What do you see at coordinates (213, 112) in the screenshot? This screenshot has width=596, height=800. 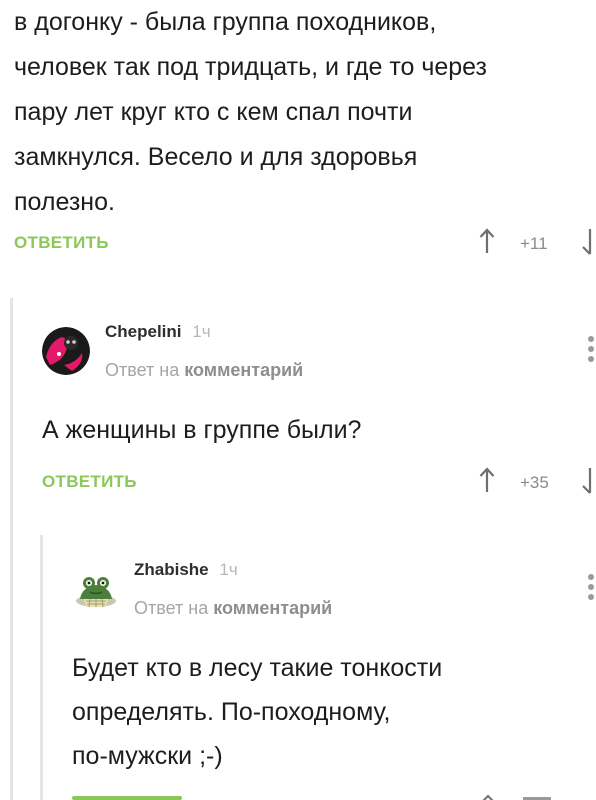 I see `comment-text-line: пару лет круг кто с кем спал почти` at bounding box center [213, 112].